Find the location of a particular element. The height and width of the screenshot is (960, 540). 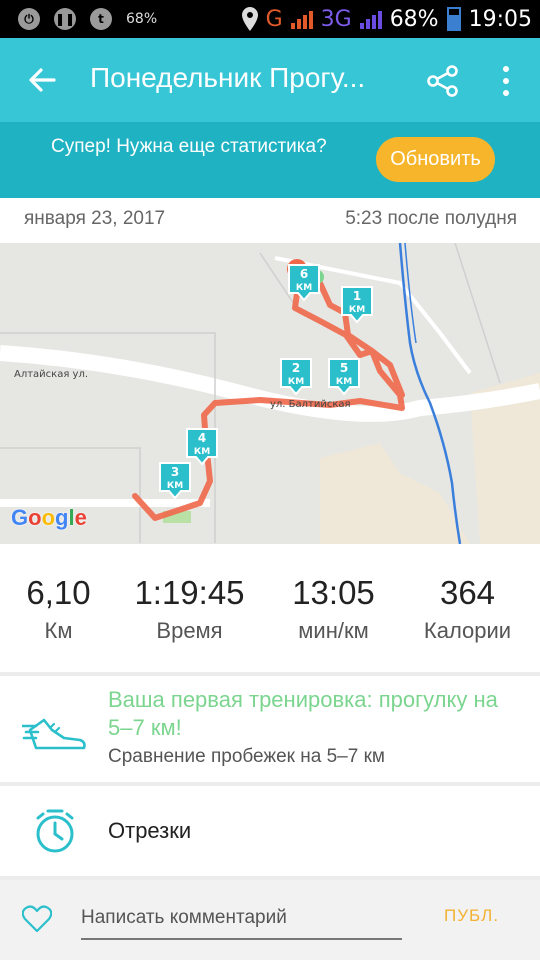

splits-row: Отрезки is located at coordinates (270, 831).